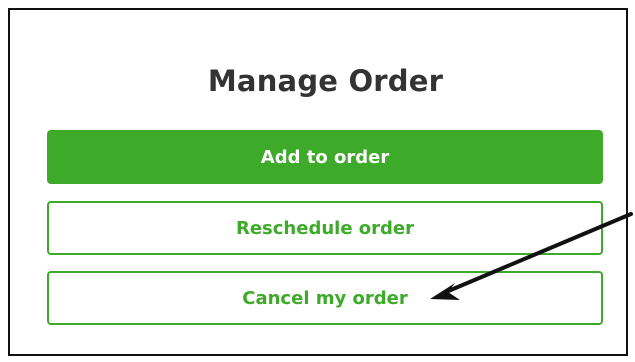 This screenshot has height=362, width=635. I want to click on page-title: Manage Order, so click(325, 81).